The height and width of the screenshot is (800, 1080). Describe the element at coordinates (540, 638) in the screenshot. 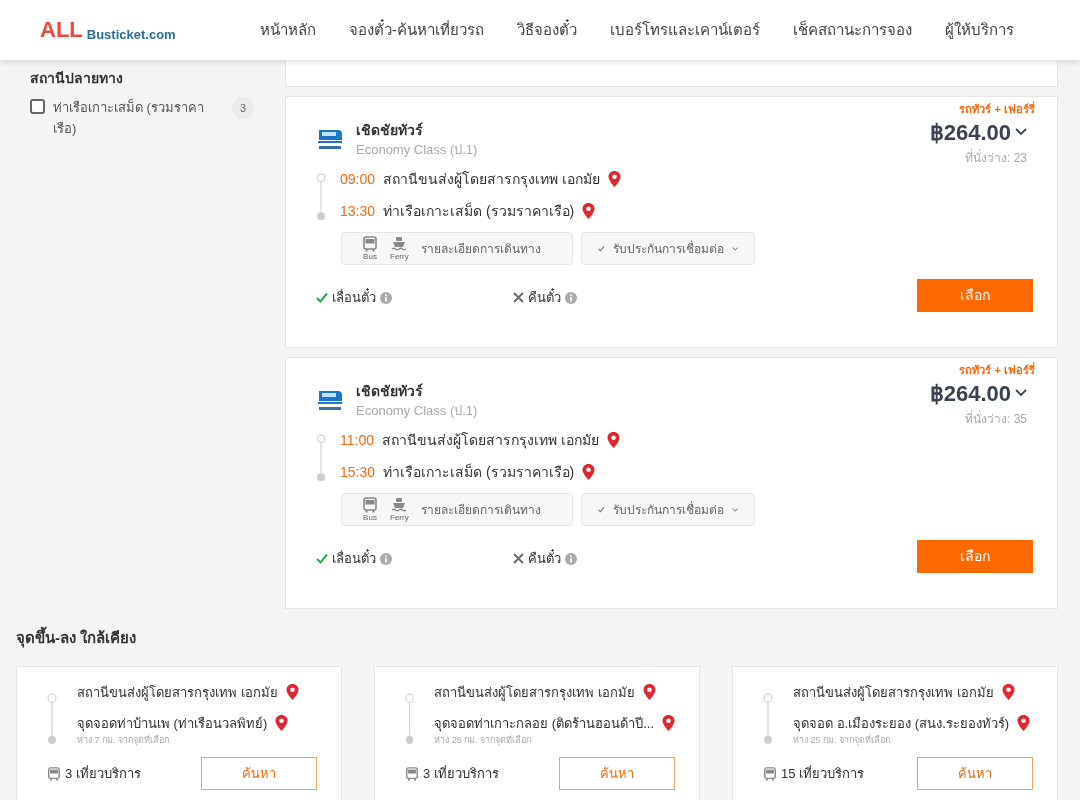

I see `section-title: จุดขึ้น-ลง ใกล้เคียง` at that location.